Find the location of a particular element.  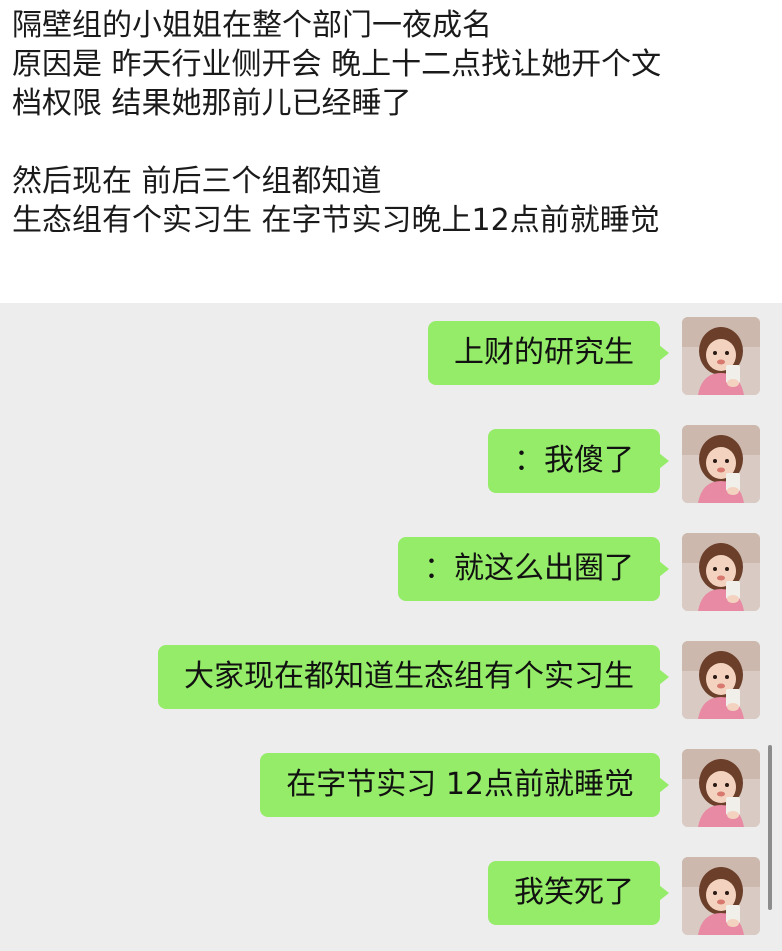

chat-message-row: ：就这么出圈了 is located at coordinates (391, 568).